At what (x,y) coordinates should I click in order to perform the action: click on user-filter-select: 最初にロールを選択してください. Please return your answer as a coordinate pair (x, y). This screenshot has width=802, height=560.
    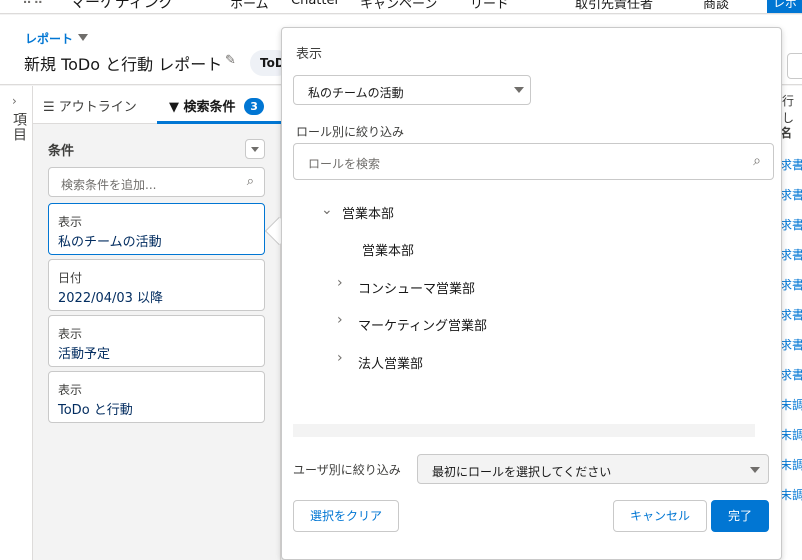
    Looking at the image, I should click on (593, 469).